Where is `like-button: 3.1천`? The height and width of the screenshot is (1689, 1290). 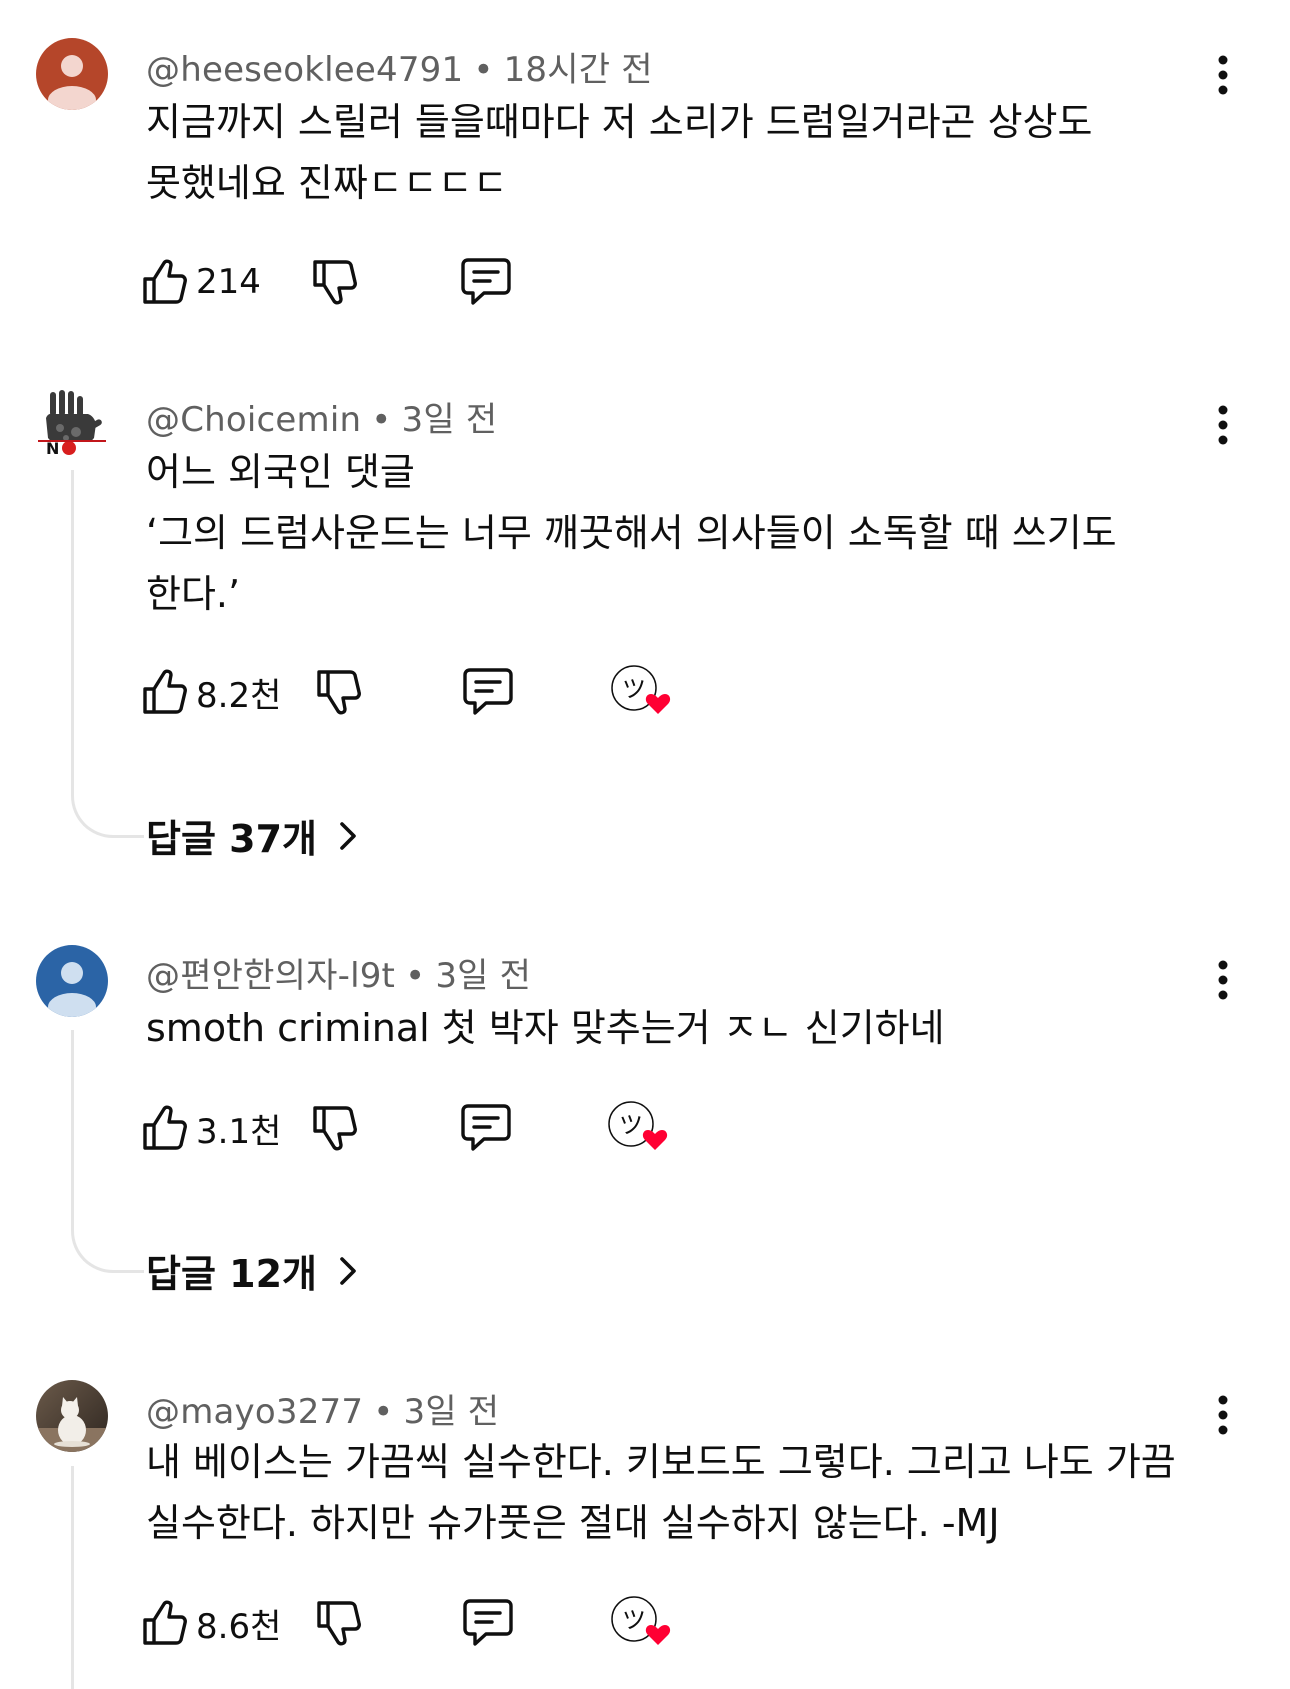 like-button: 3.1천 is located at coordinates (211, 1128).